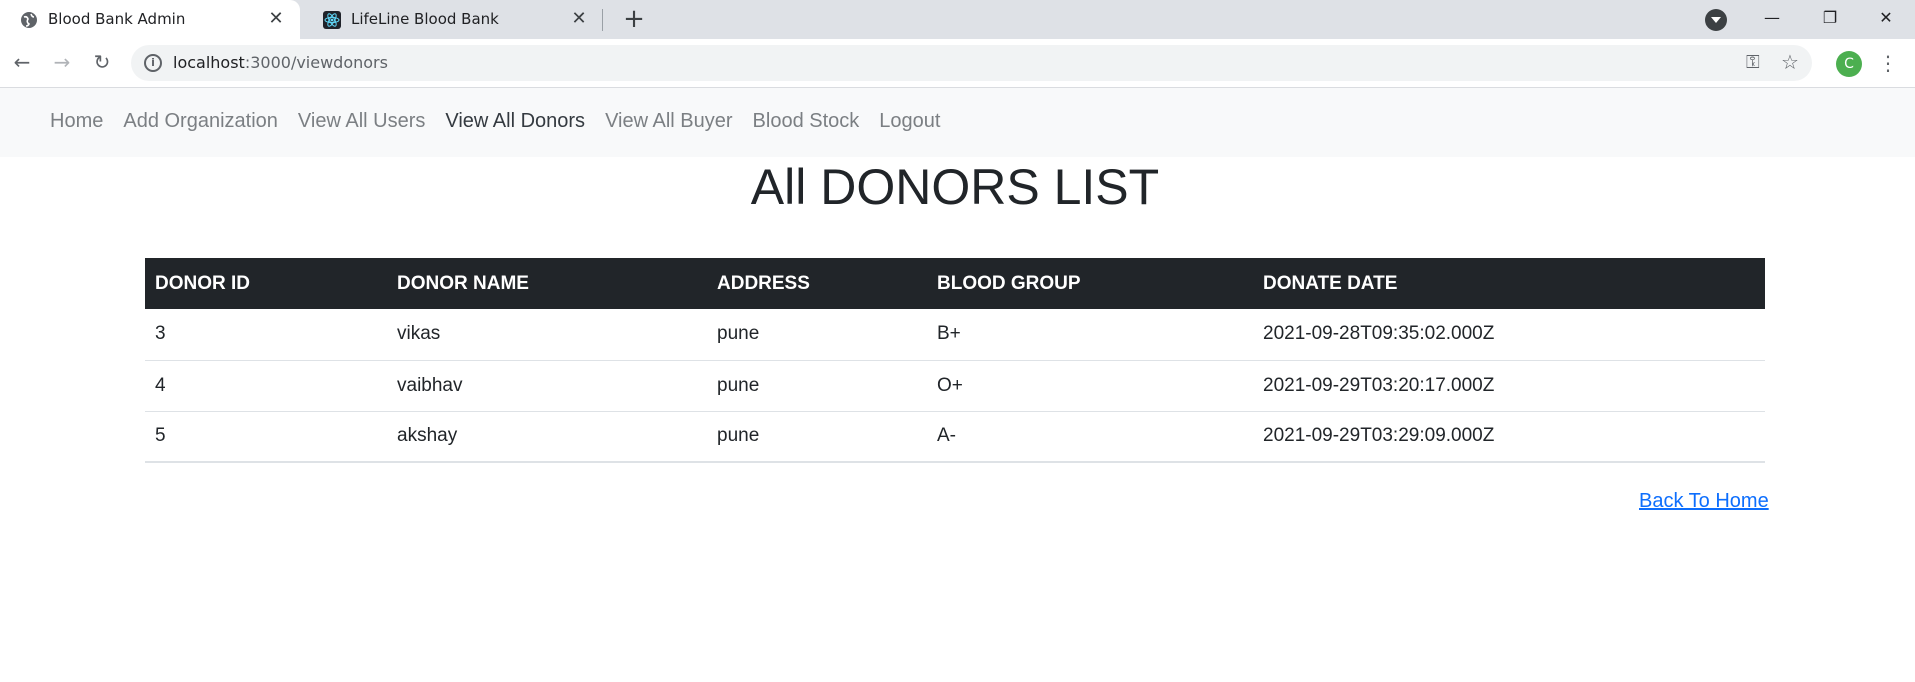  I want to click on nav-view-all-buyer: View All Buyer, so click(668, 121).